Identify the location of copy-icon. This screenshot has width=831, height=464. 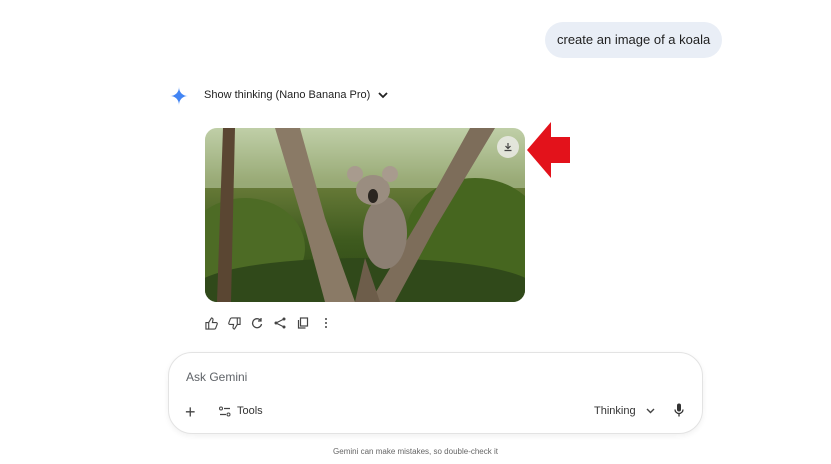
(303, 323).